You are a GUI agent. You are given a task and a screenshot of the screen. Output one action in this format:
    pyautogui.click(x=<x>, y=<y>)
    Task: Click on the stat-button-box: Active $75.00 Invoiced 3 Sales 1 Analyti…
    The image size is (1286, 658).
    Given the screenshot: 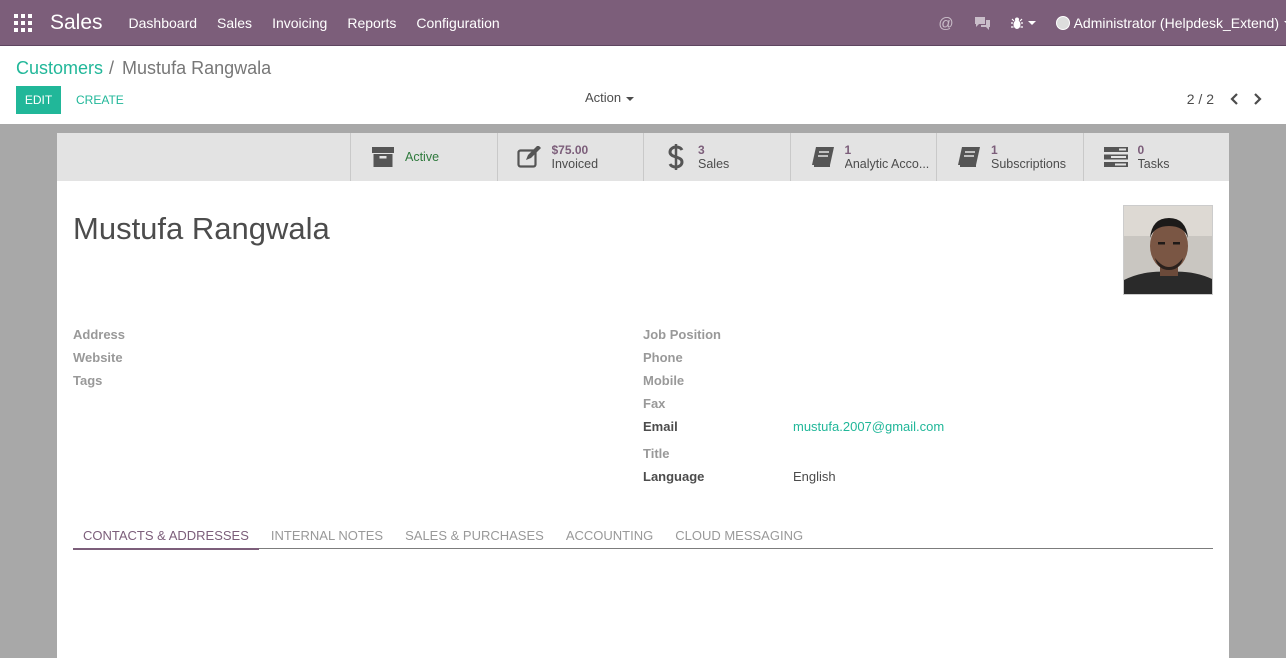 What is the action you would take?
    pyautogui.click(x=643, y=157)
    